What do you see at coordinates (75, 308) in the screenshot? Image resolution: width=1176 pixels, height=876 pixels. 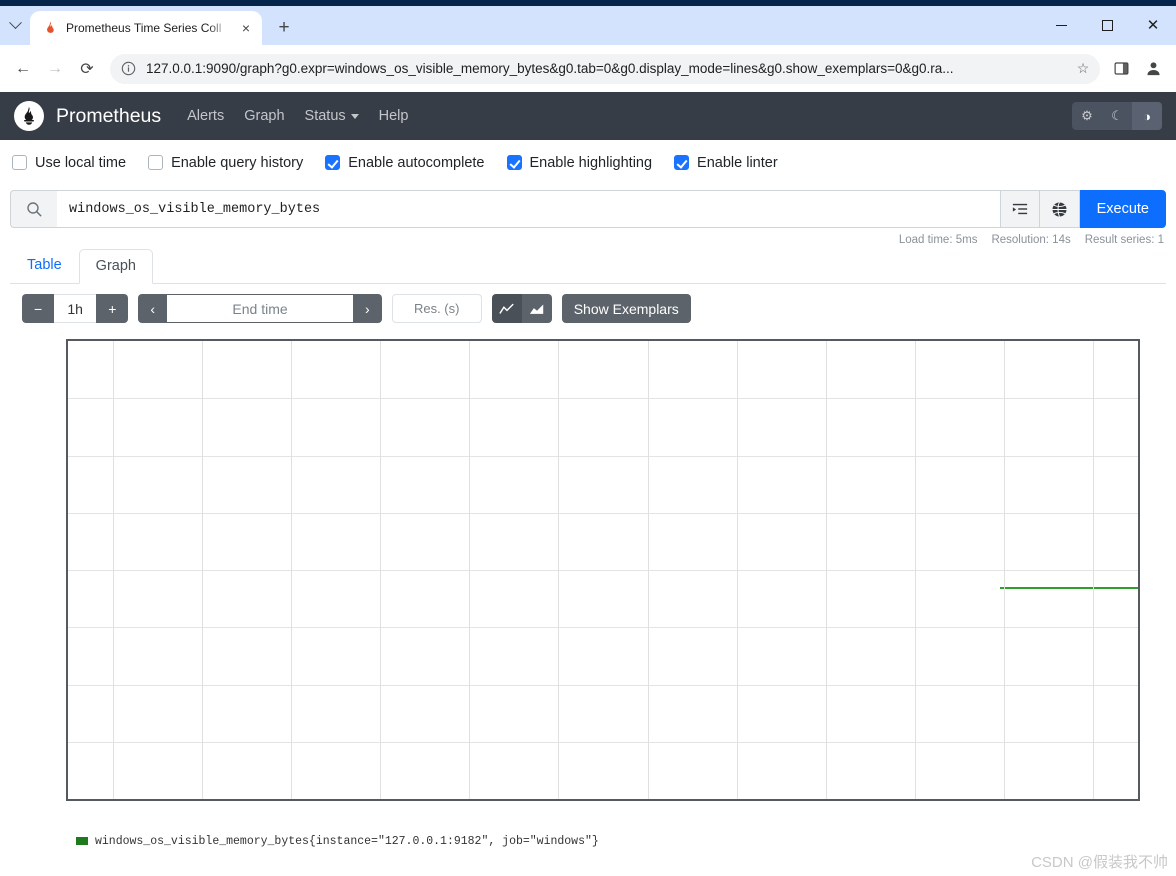 I see `range-input: 1h` at bounding box center [75, 308].